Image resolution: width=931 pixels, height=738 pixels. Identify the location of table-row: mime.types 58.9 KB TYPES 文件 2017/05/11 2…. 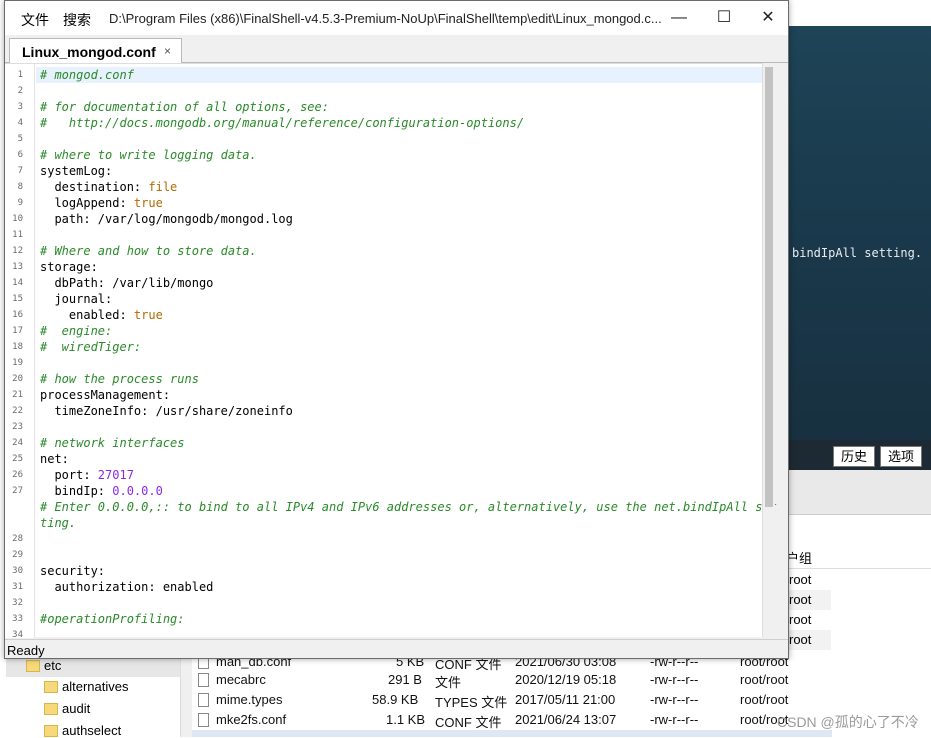
(512, 700).